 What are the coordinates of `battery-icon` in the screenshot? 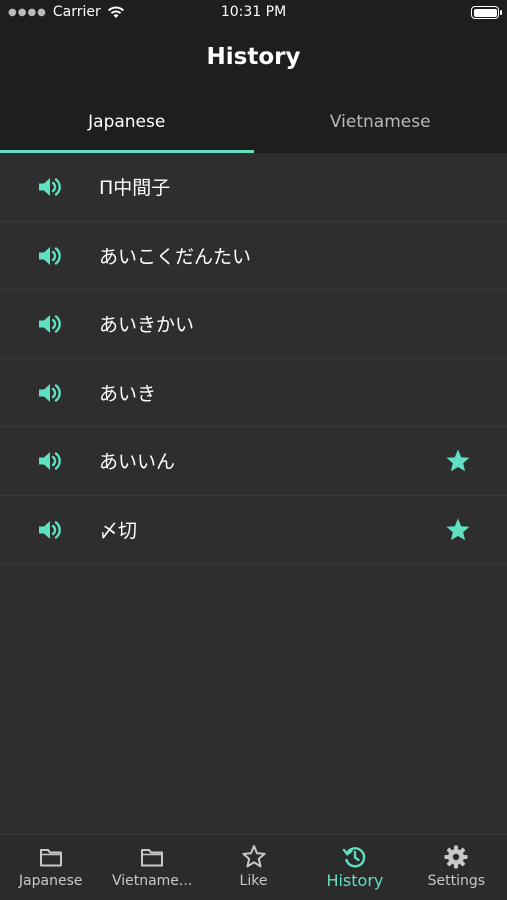 It's located at (486, 12).